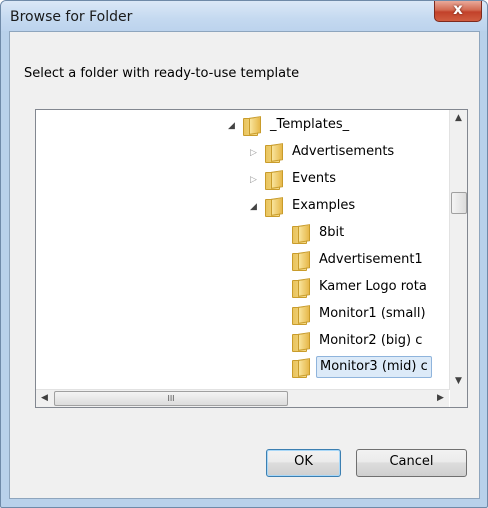 This screenshot has height=508, width=488. I want to click on tree-item-8bit: 8bit, so click(319, 234).